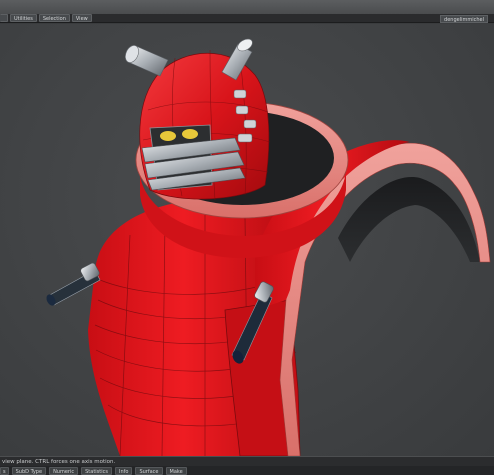  I want to click on menu-tab-view: View, so click(81, 18).